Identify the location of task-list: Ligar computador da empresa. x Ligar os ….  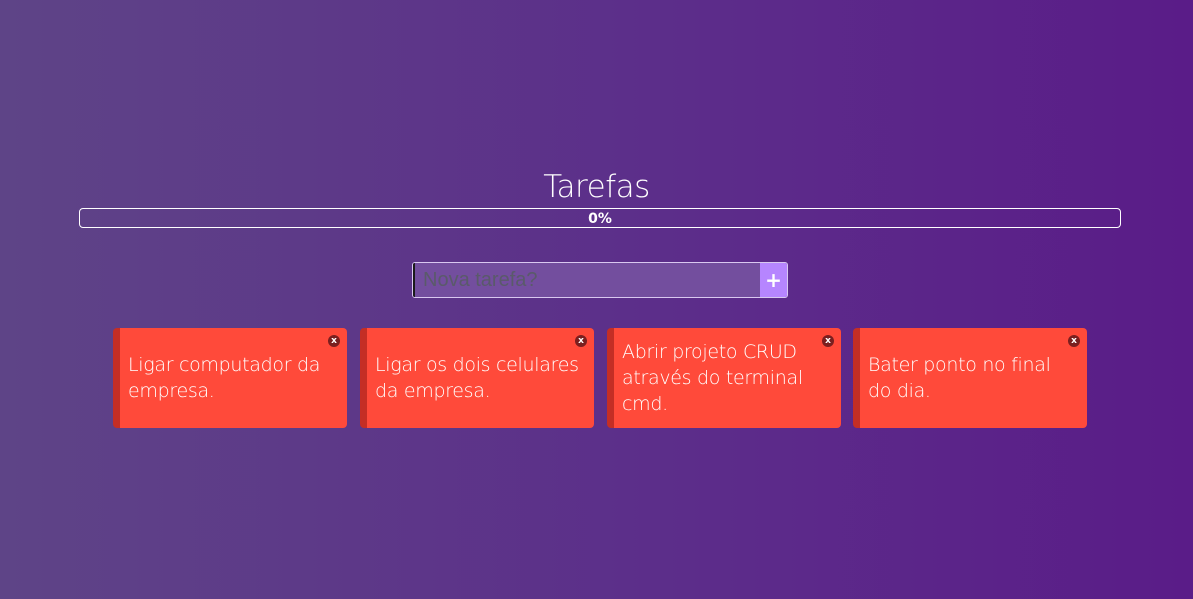
(600, 378).